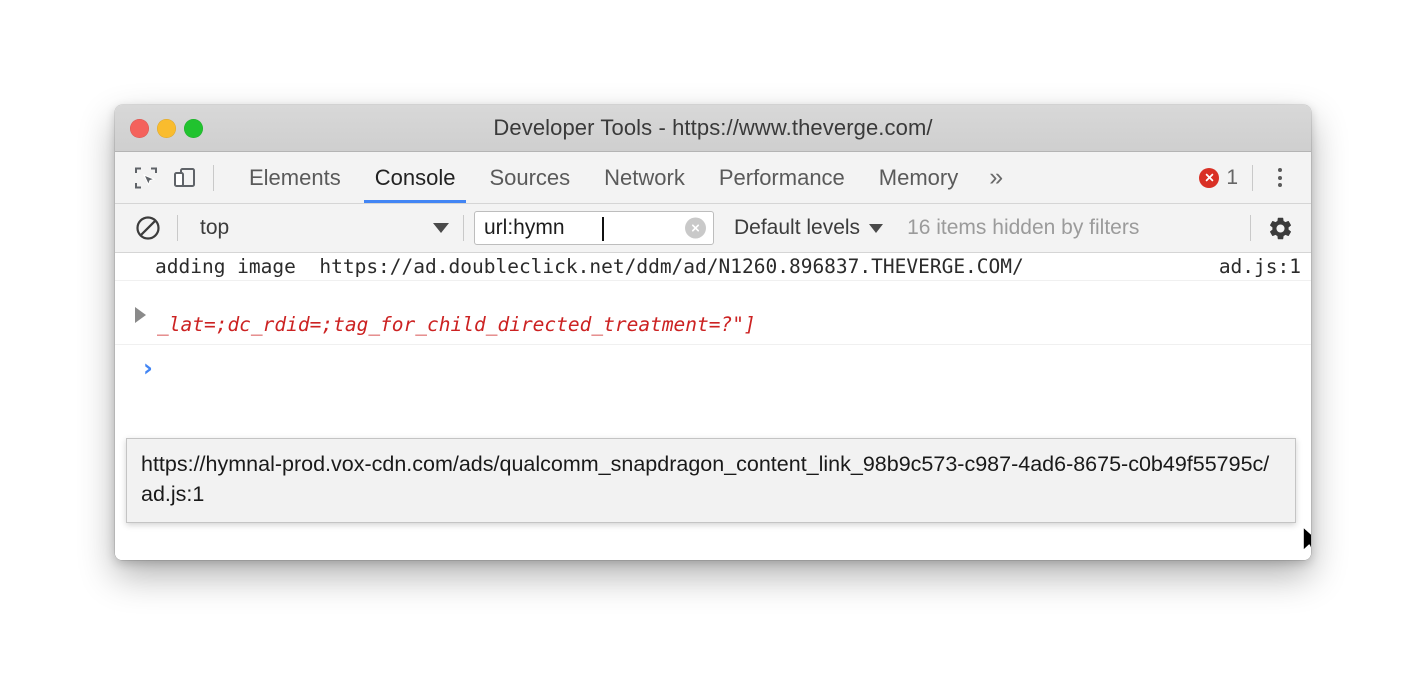 The height and width of the screenshot is (694, 1428). I want to click on device-toolbar-icon, so click(184, 178).